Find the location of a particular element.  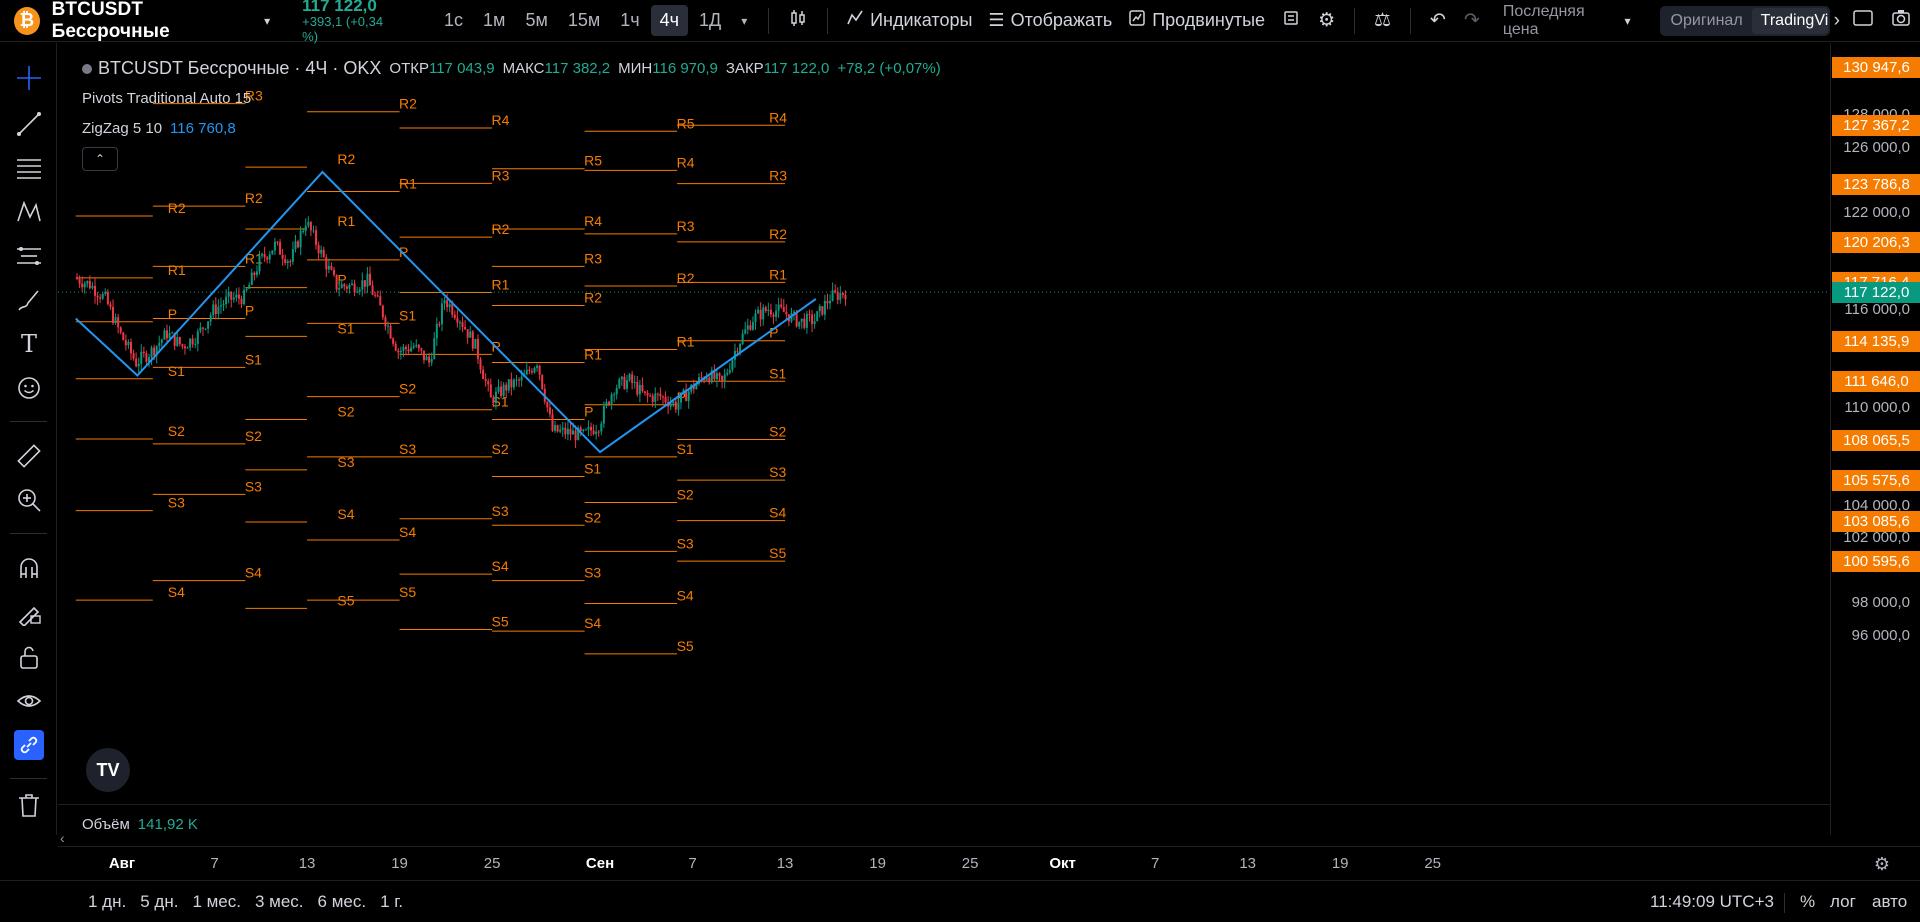

interval-1m: 1м is located at coordinates (494, 20).